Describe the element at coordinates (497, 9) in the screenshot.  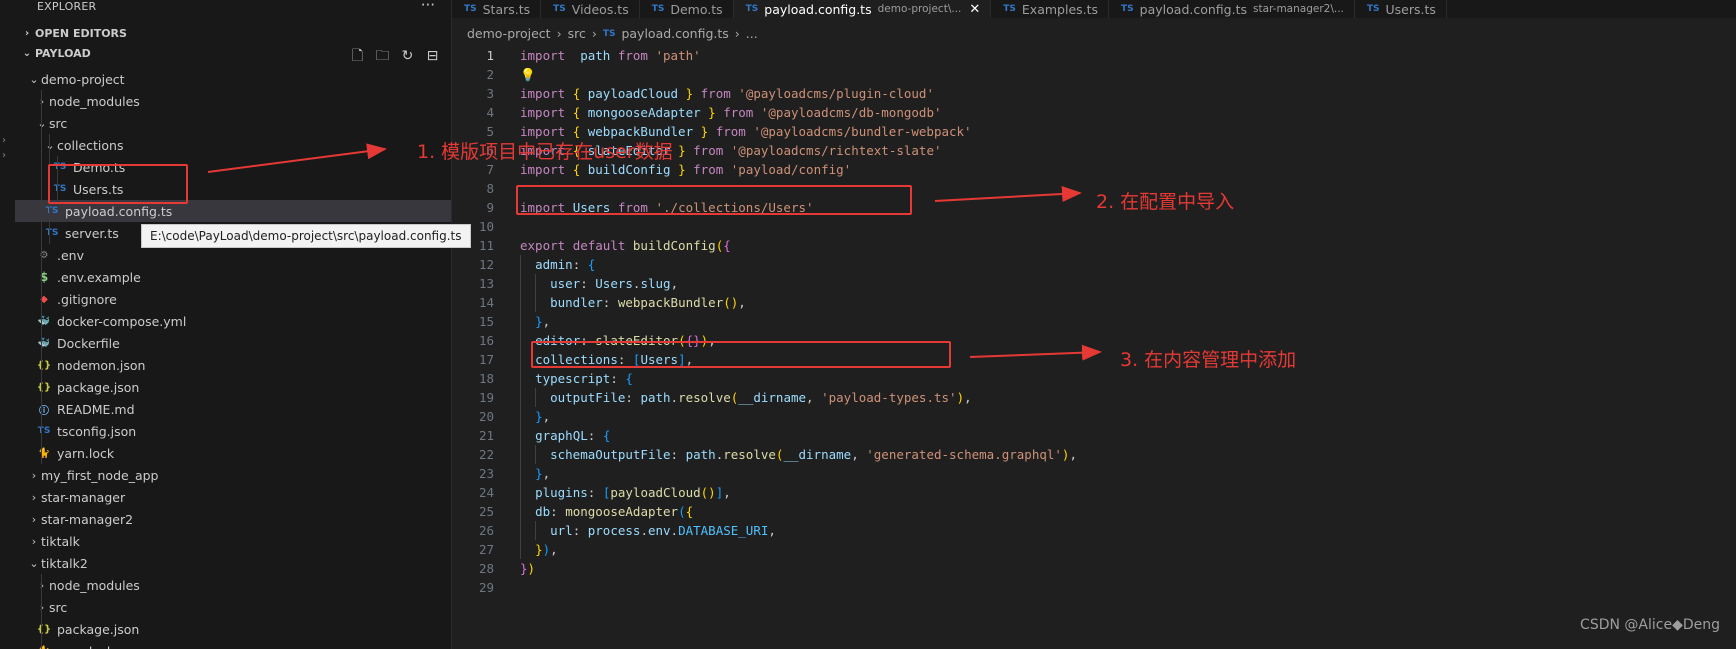
I see `editor-tab: TS Stars.ts` at that location.